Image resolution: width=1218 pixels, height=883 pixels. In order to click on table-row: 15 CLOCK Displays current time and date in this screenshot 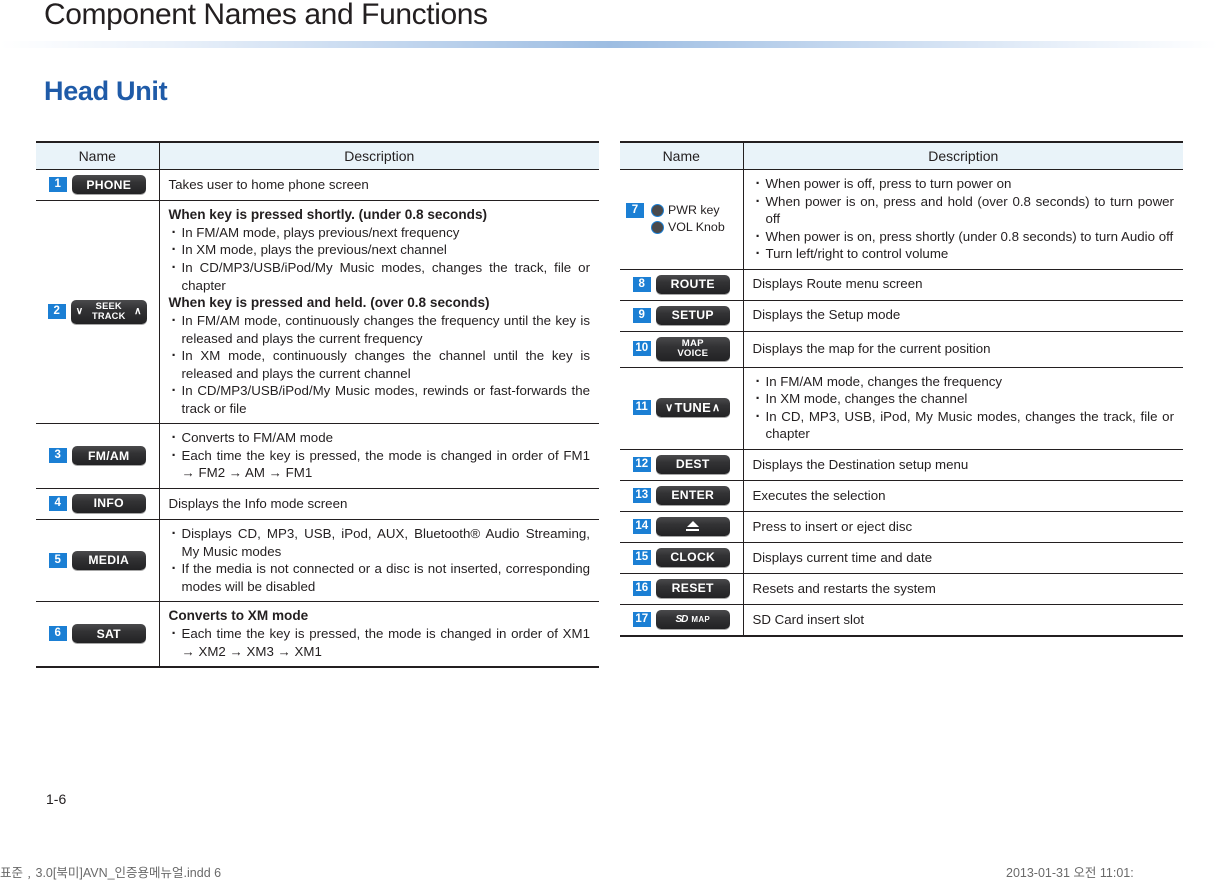, I will do `click(901, 558)`.